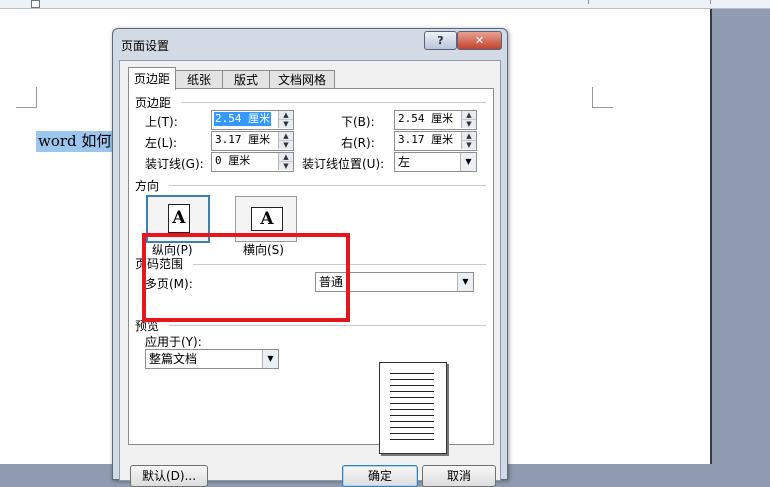 This screenshot has height=487, width=770. What do you see at coordinates (35, 4) in the screenshot?
I see `ruler-indent-marker` at bounding box center [35, 4].